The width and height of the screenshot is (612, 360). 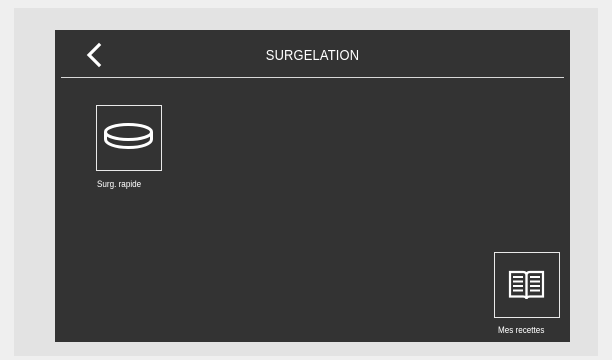 I want to click on plate-icon, so click(x=128, y=136).